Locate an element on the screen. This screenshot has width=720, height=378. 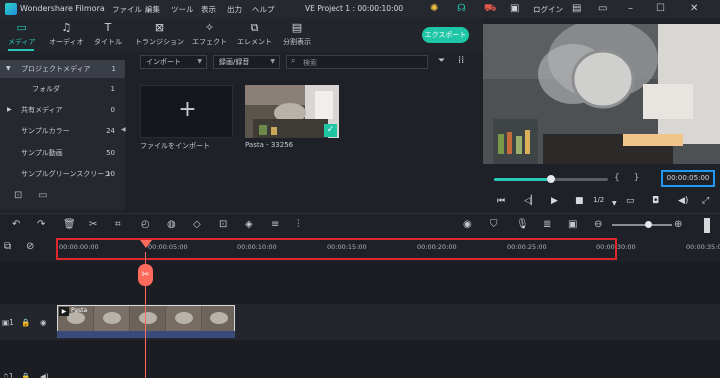
lightbulb-icon: ✺ is located at coordinates (434, 9).